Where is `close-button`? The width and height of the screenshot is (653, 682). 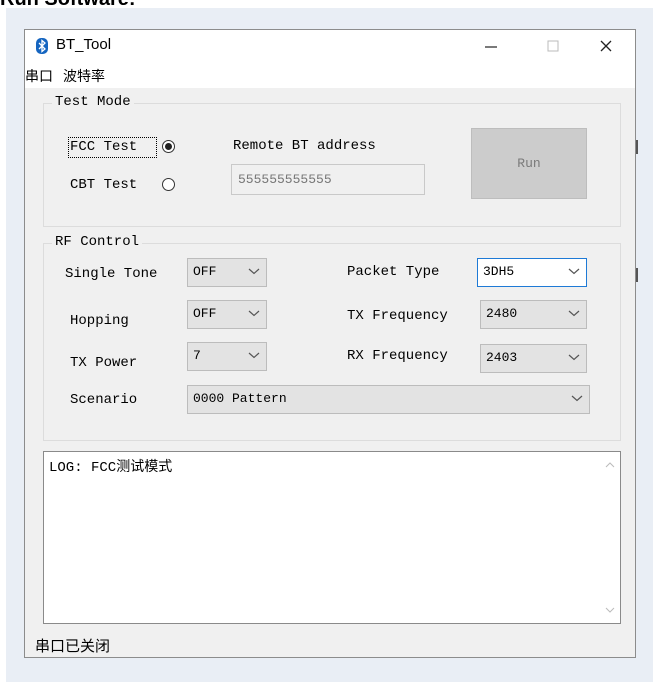
close-button is located at coordinates (606, 46).